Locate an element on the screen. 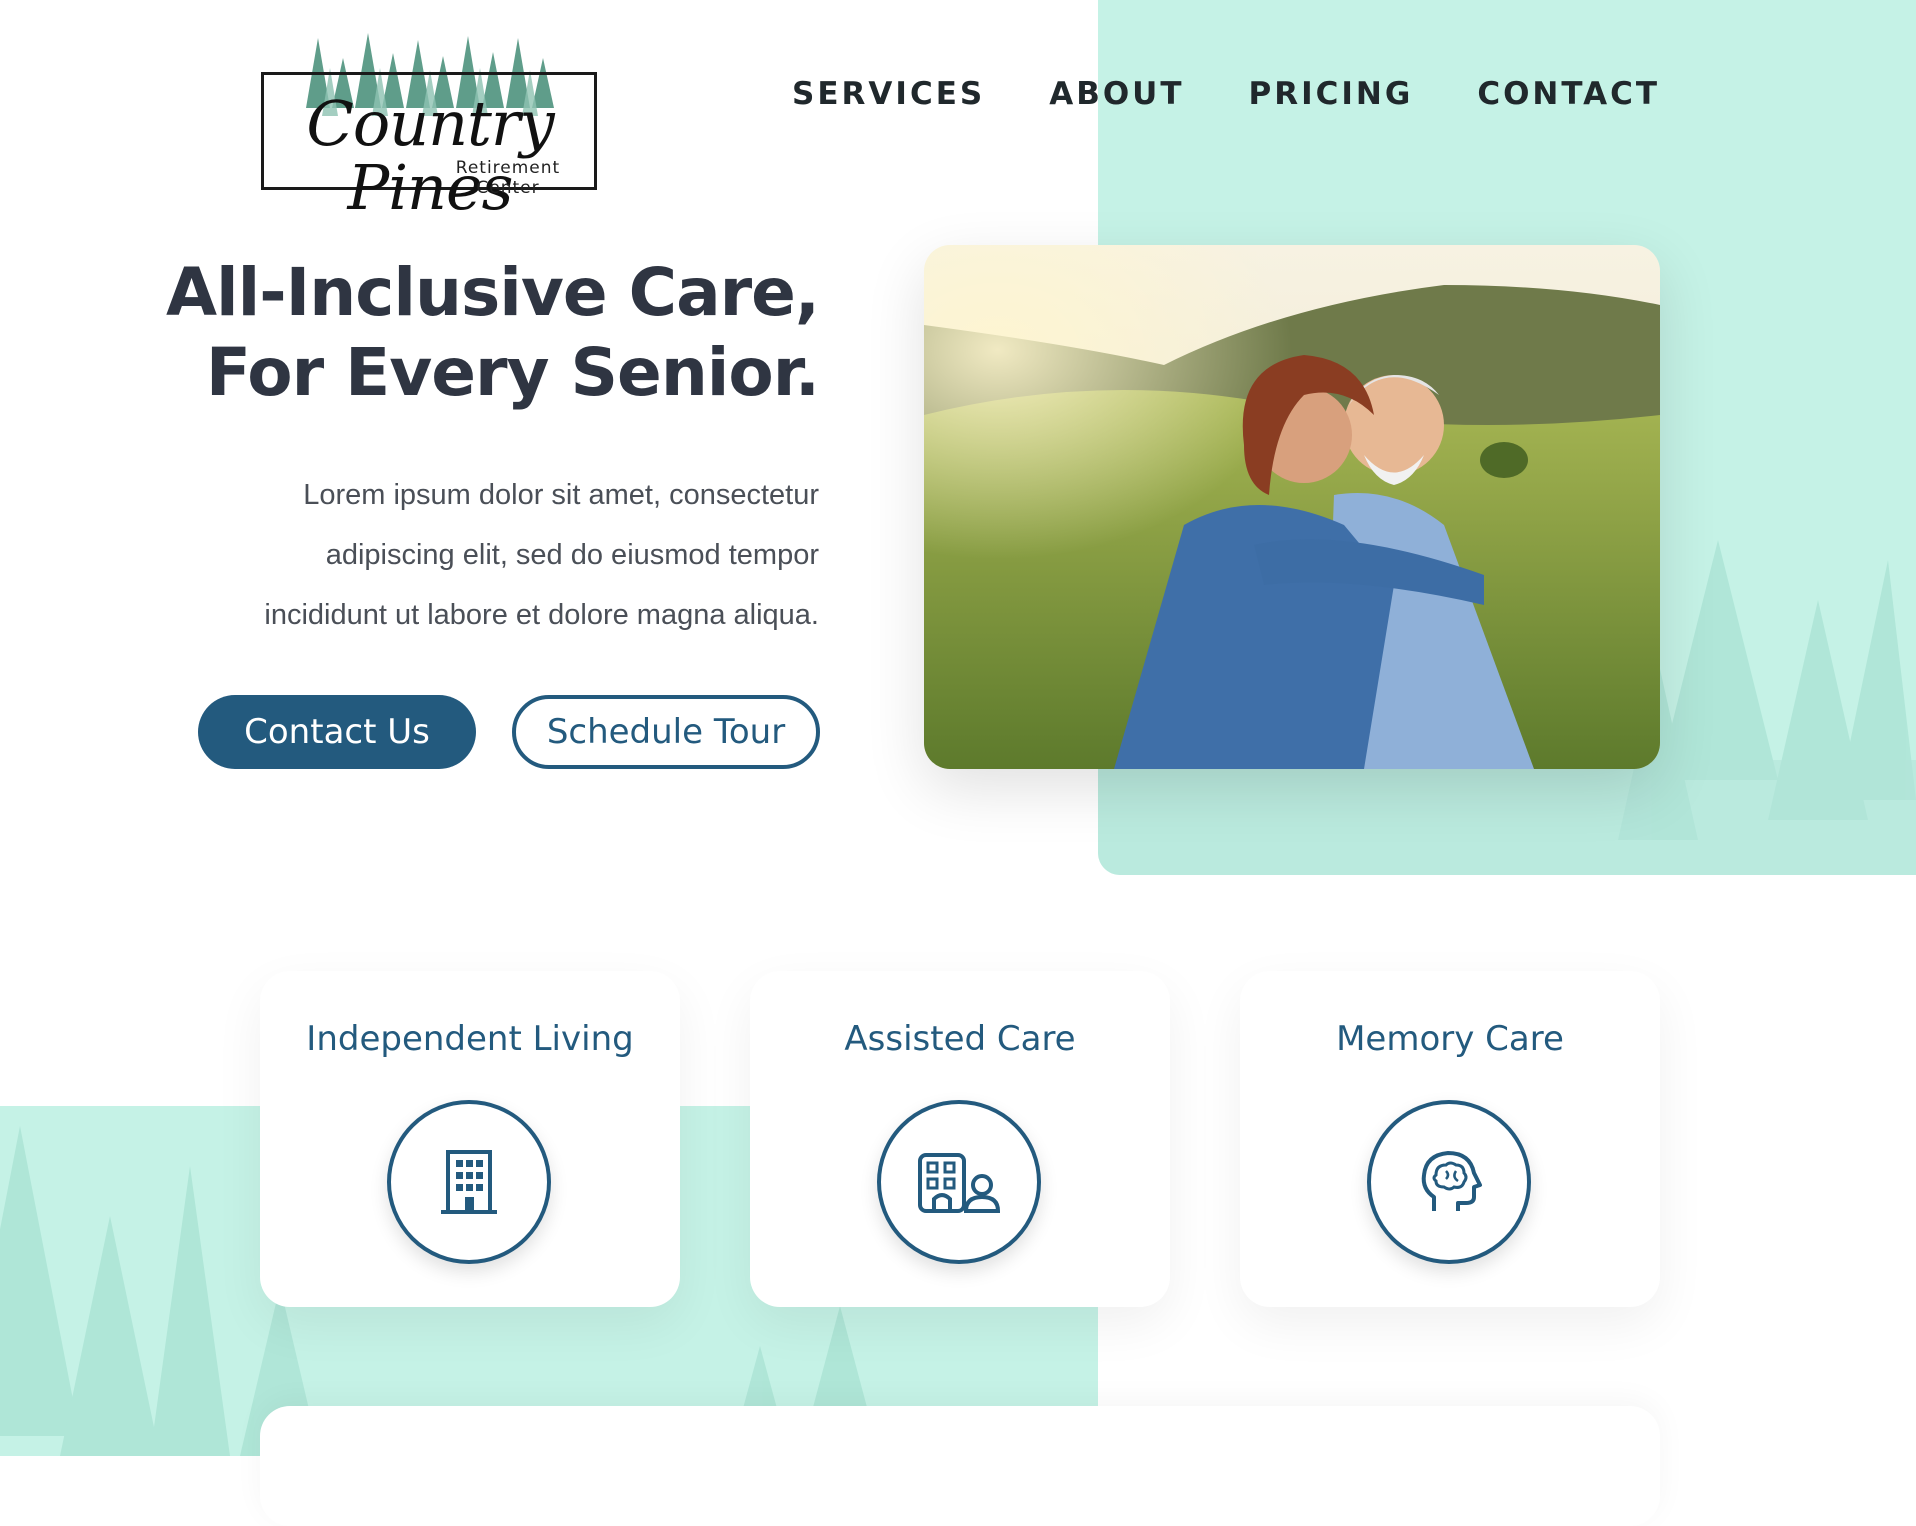 The image size is (1916, 1526). building-icon-glyph is located at coordinates (469, 1182).